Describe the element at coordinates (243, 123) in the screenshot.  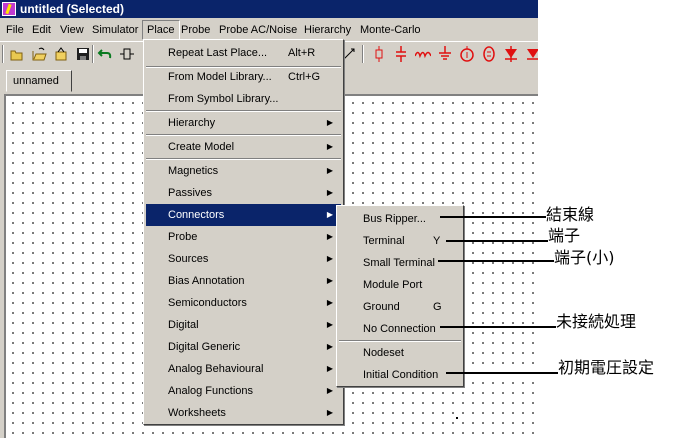
I see `menu-item-hierarchy: Hierarchy ▶` at that location.